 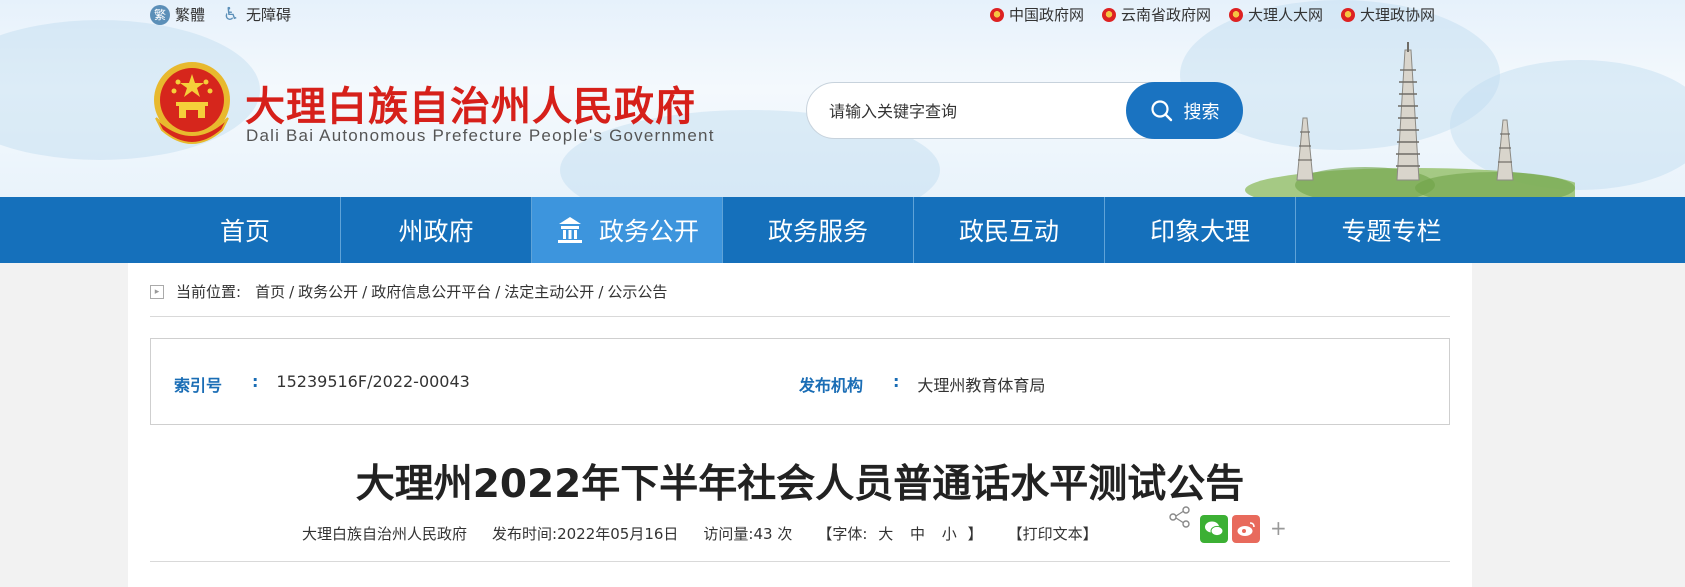 What do you see at coordinates (190, 15) in the screenshot?
I see `traditional-label: 繁體` at bounding box center [190, 15].